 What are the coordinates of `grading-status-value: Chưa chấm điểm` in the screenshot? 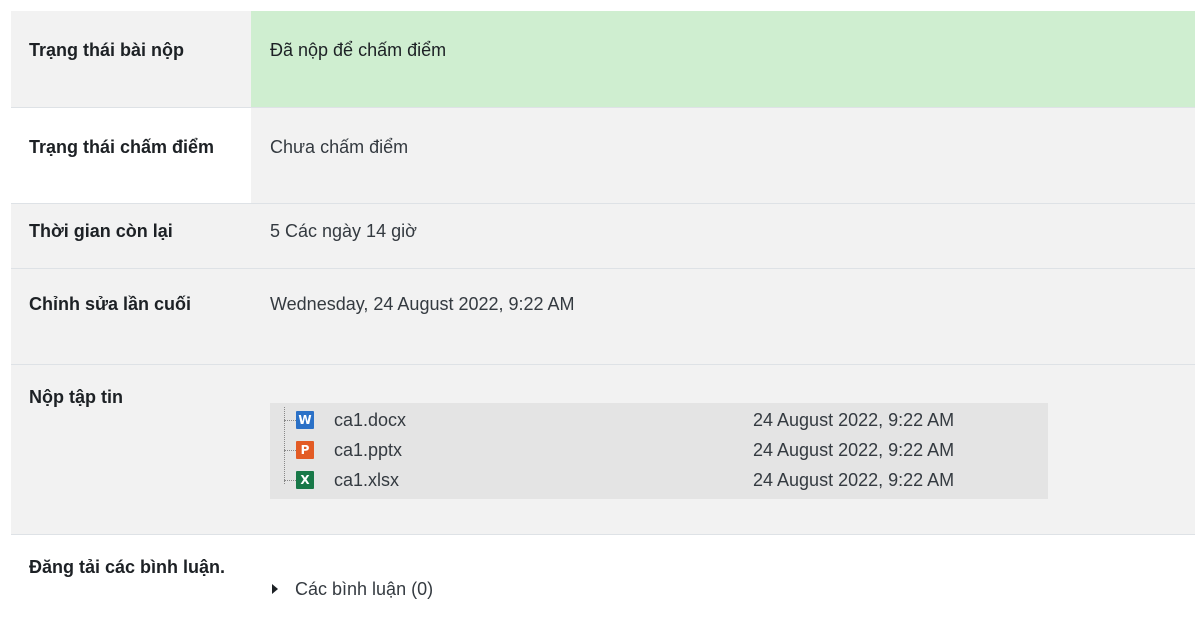 It's located at (723, 155).